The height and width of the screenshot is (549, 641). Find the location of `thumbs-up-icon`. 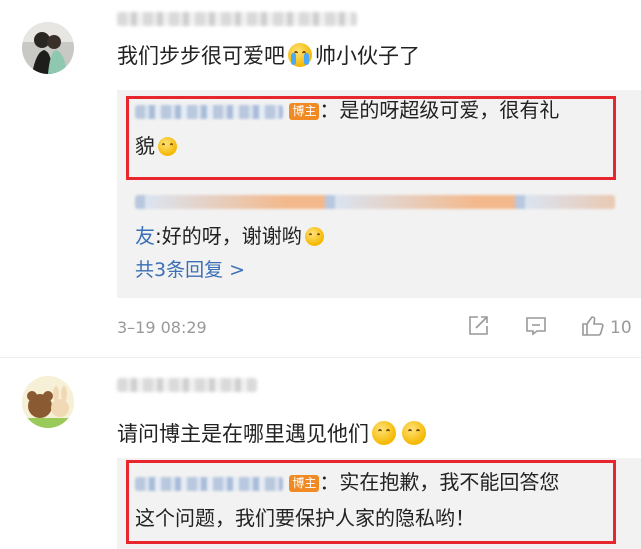

thumbs-up-icon is located at coordinates (593, 326).